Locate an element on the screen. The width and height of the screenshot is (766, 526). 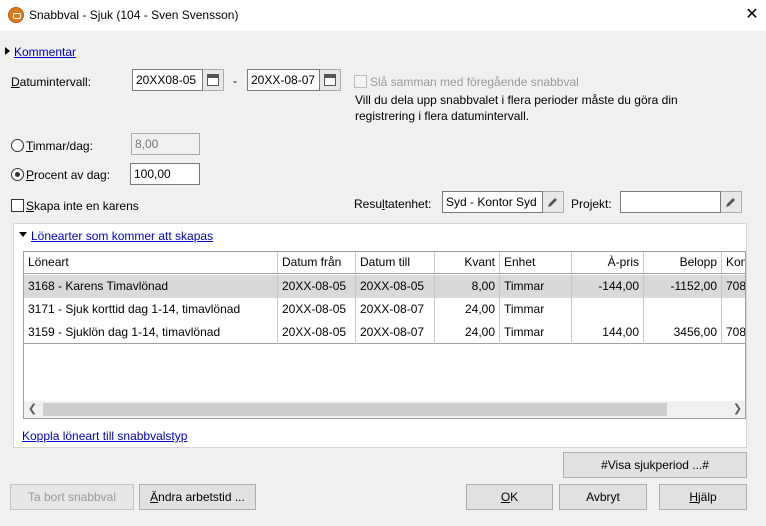
ok-button: OK is located at coordinates (509, 497).